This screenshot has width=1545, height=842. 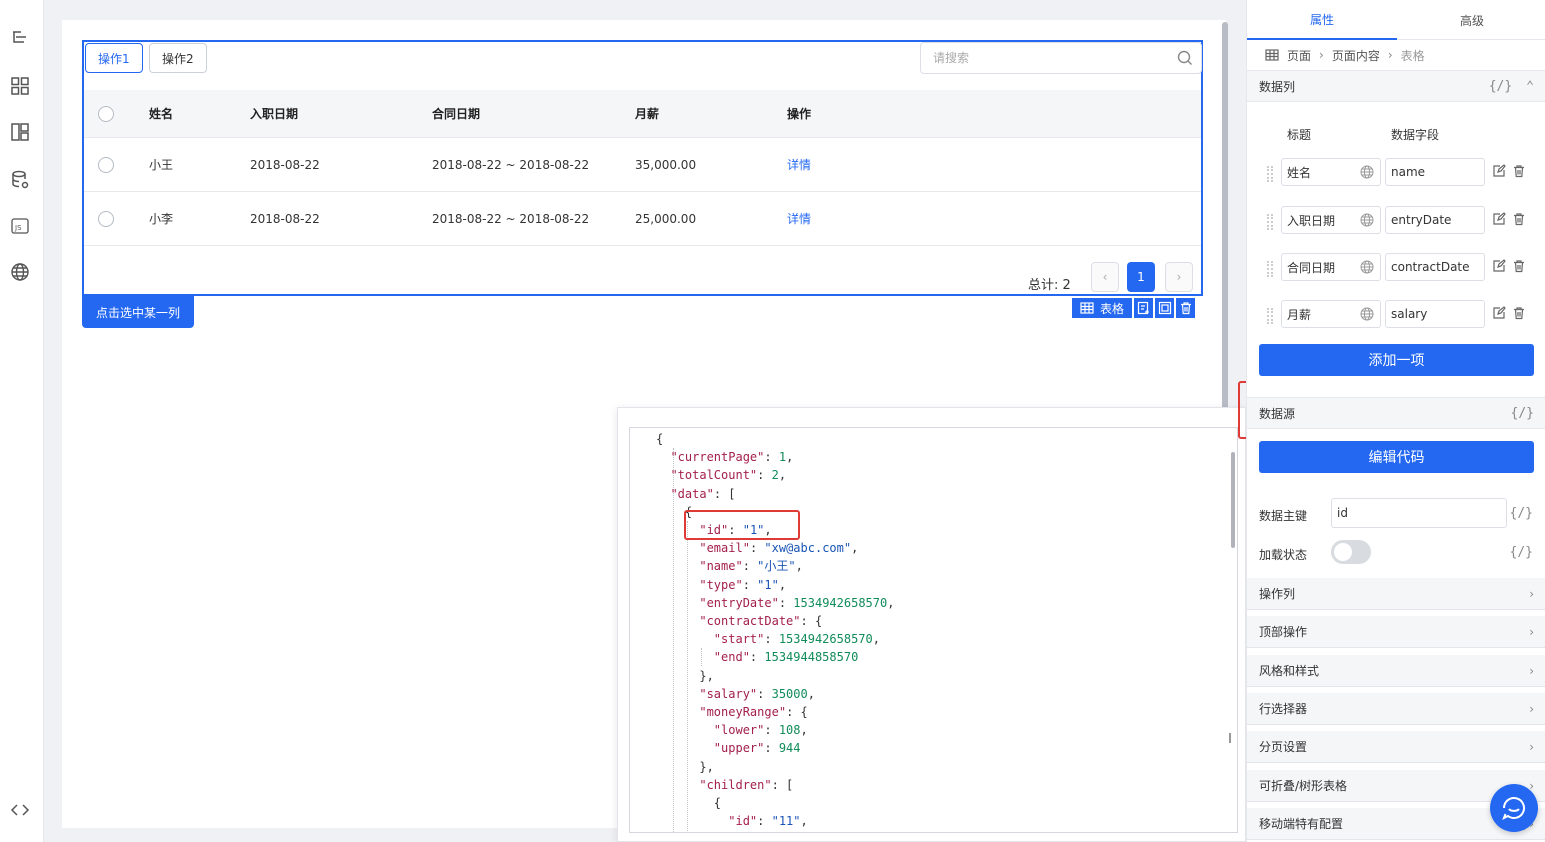 What do you see at coordinates (1105, 277) in the screenshot?
I see `prev-page-button: ‹` at bounding box center [1105, 277].